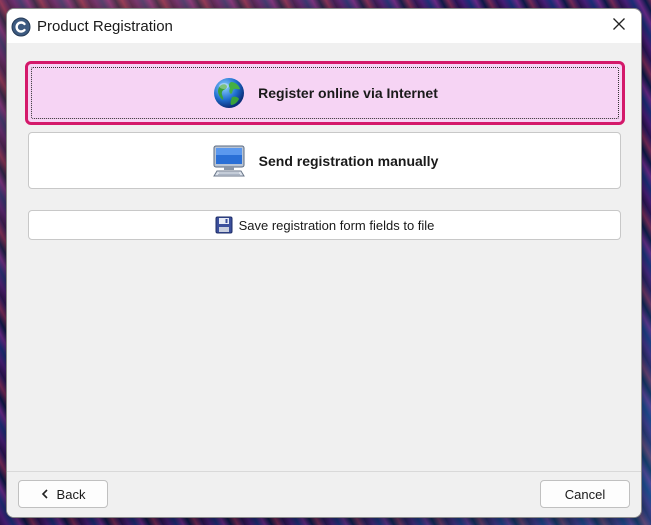  What do you see at coordinates (229, 161) in the screenshot?
I see `computer-icon` at bounding box center [229, 161].